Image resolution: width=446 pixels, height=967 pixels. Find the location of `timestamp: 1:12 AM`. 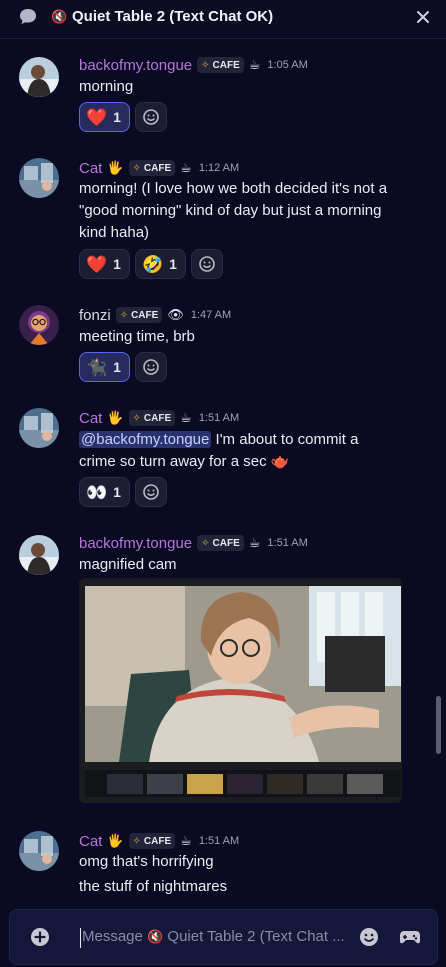

timestamp: 1:12 AM is located at coordinates (219, 168).